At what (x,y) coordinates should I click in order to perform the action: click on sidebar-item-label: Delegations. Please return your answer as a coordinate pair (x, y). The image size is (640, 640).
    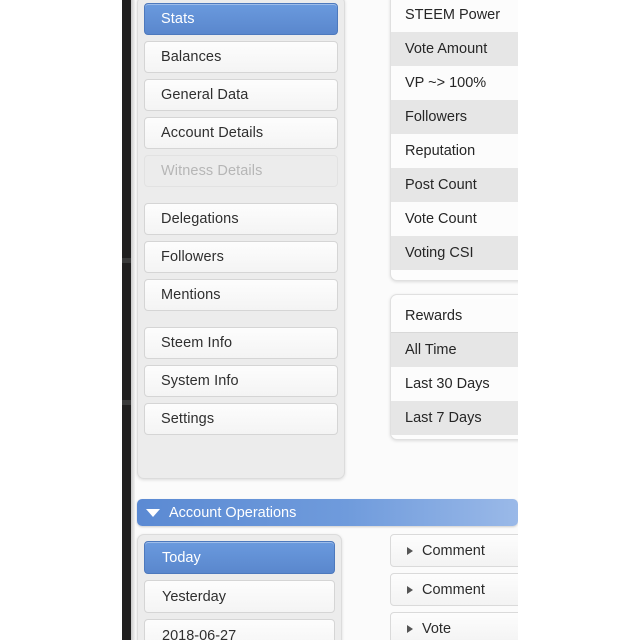
    Looking at the image, I should click on (200, 219).